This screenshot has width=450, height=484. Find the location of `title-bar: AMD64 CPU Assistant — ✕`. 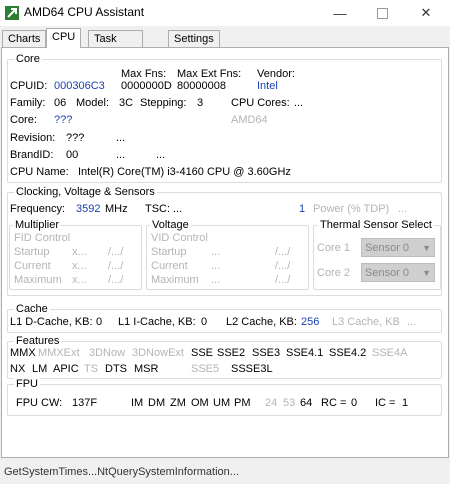

title-bar: AMD64 CPU Assistant — ✕ is located at coordinates (225, 13).